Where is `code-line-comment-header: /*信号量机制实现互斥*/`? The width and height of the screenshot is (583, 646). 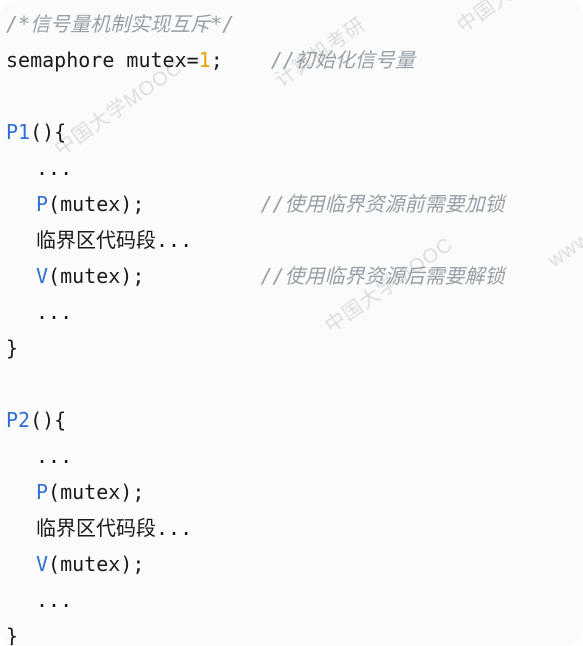 code-line-comment-header: /*信号量机制实现互斥*/ is located at coordinates (120, 24).